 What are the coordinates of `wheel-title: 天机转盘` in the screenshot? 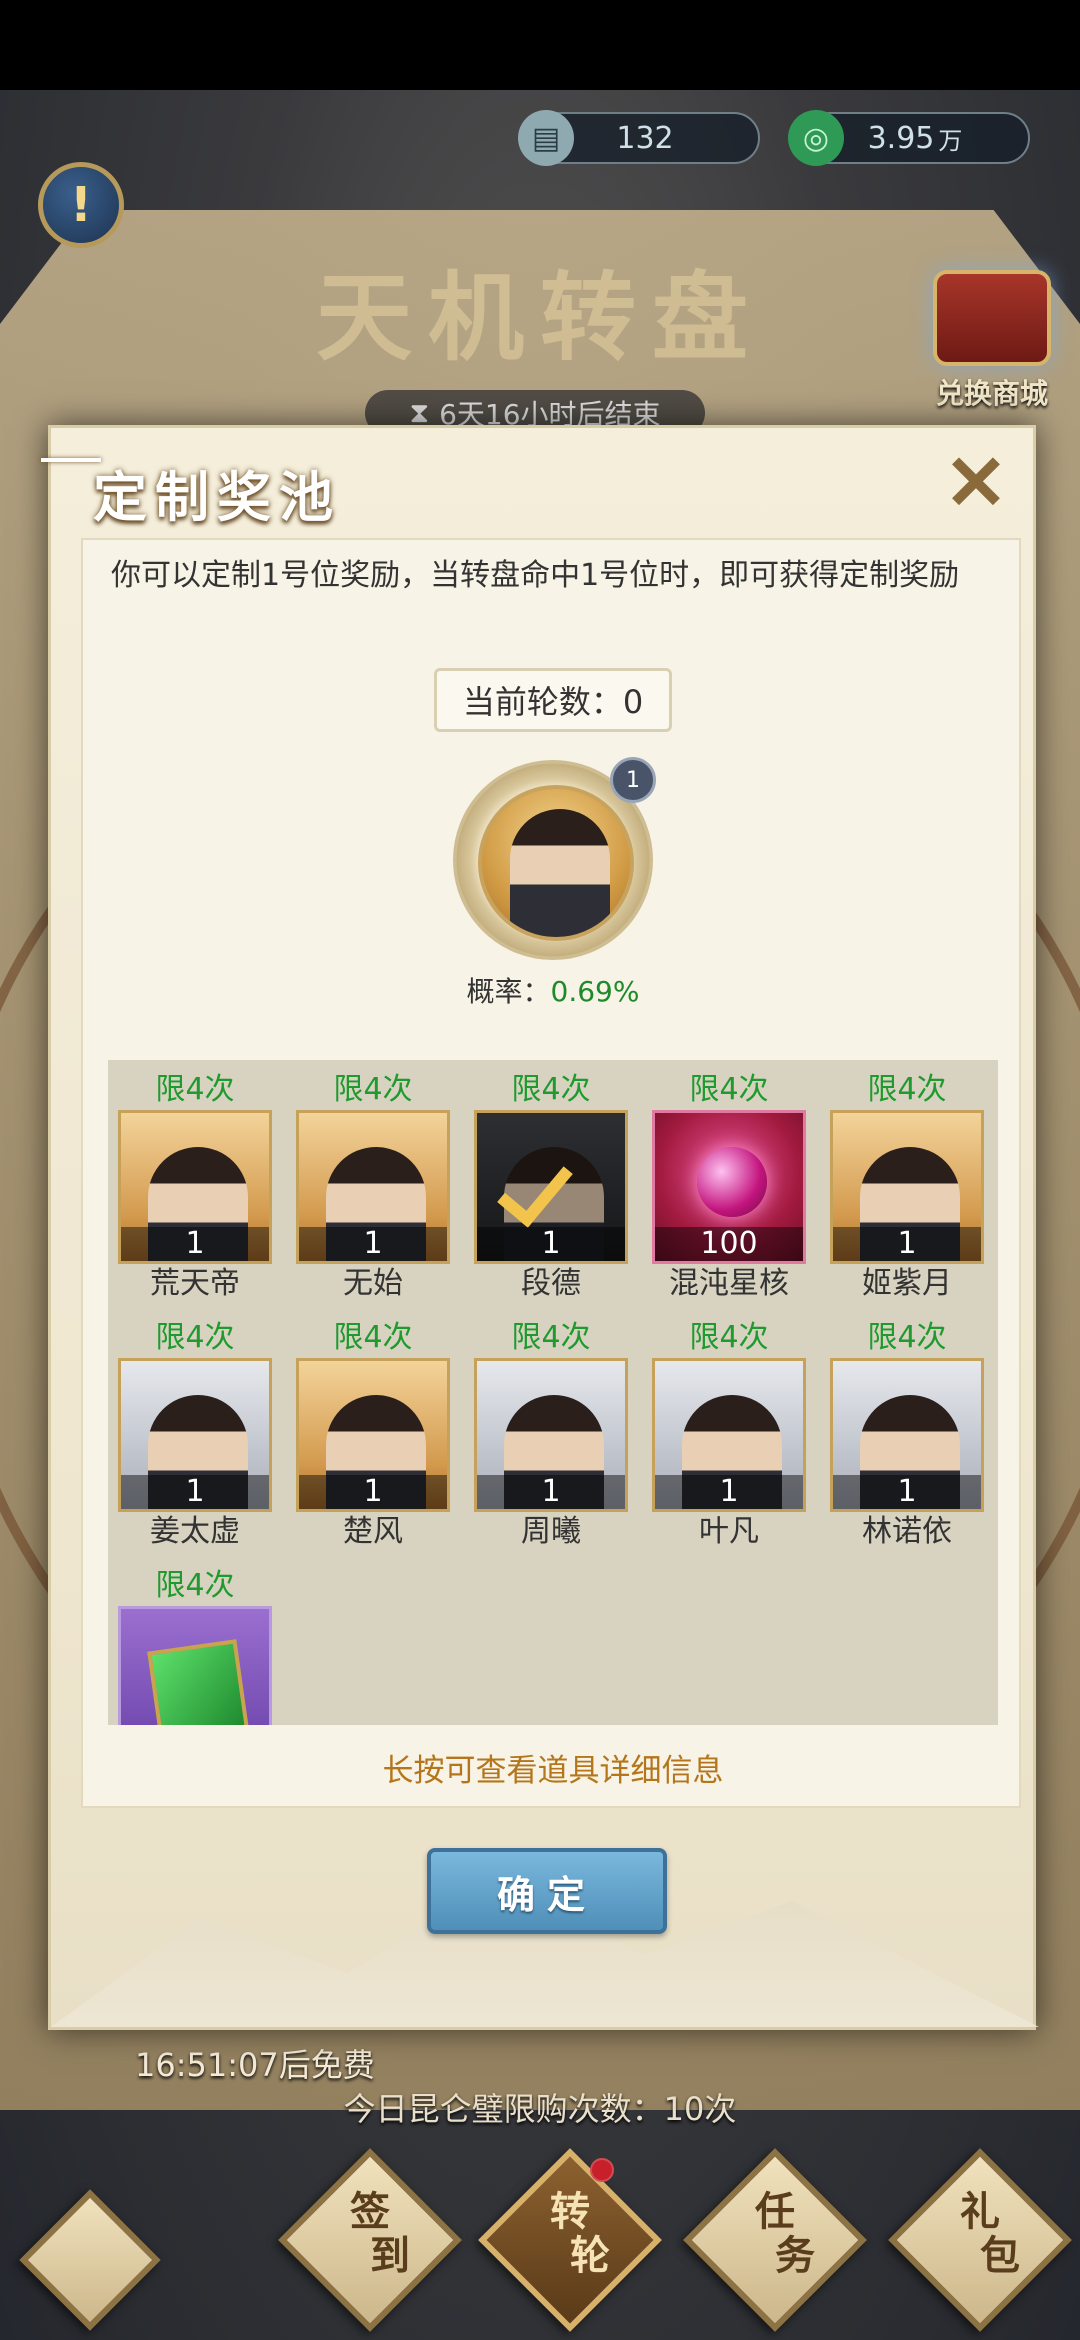 It's located at (540, 317).